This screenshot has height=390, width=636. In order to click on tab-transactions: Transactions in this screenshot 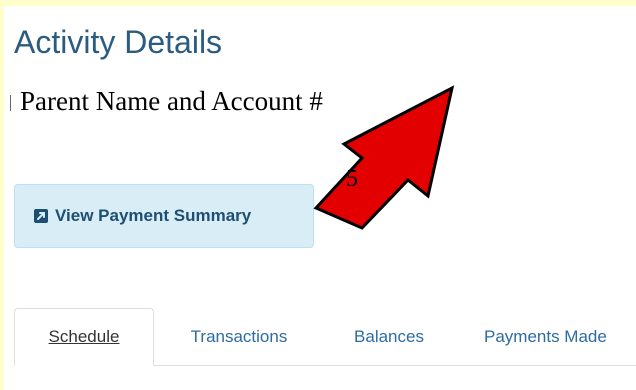, I will do `click(239, 337)`.